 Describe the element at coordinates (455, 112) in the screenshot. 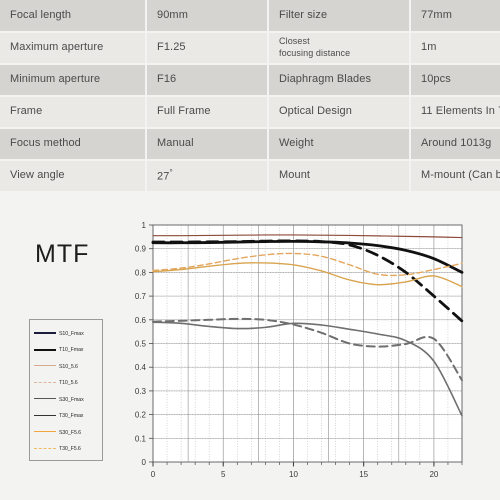

I see `spec-value-cell: 11 Elements In 7 Groups` at that location.